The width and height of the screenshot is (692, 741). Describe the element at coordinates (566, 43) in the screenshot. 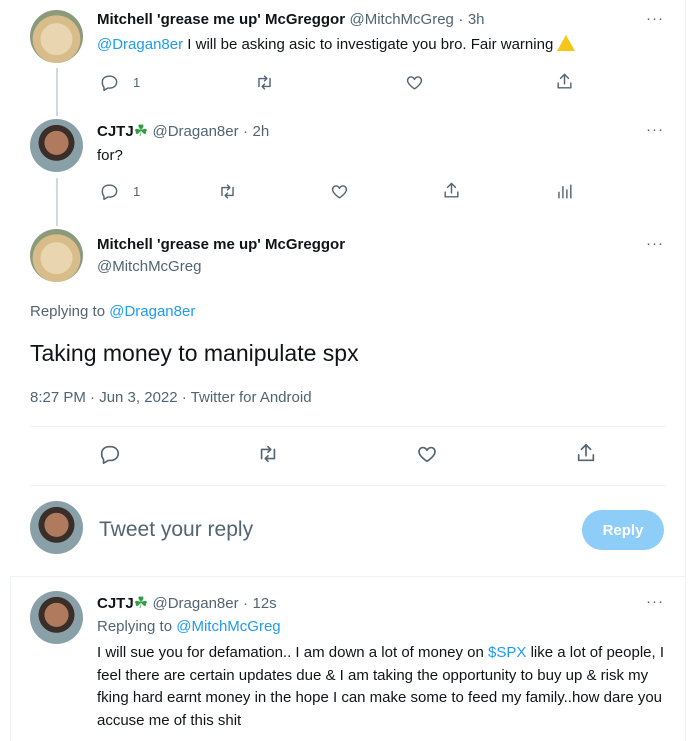

I see `warning-icon` at that location.